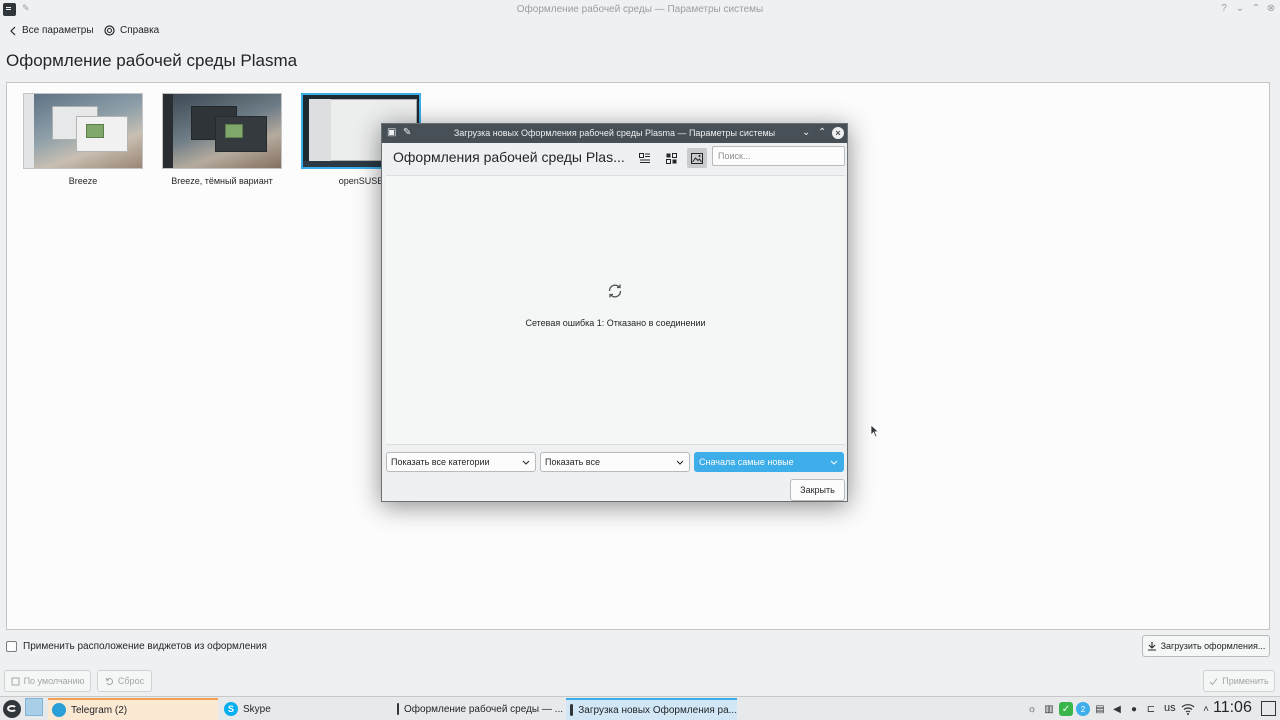 This screenshot has width=1280, height=720. What do you see at coordinates (817, 490) in the screenshot?
I see `dialog-close-button: Закрыть` at bounding box center [817, 490].